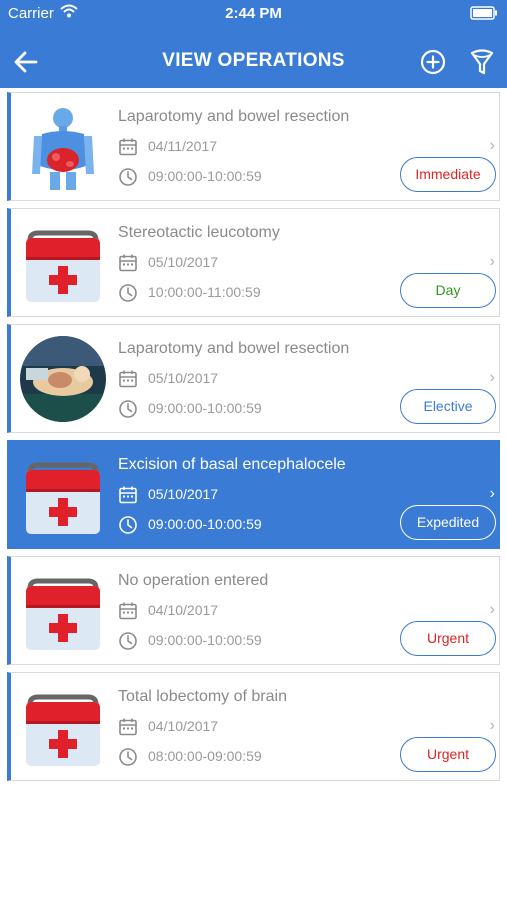 The image size is (507, 900). I want to click on operation-time: 08:00:00-09:00:59, so click(205, 756).